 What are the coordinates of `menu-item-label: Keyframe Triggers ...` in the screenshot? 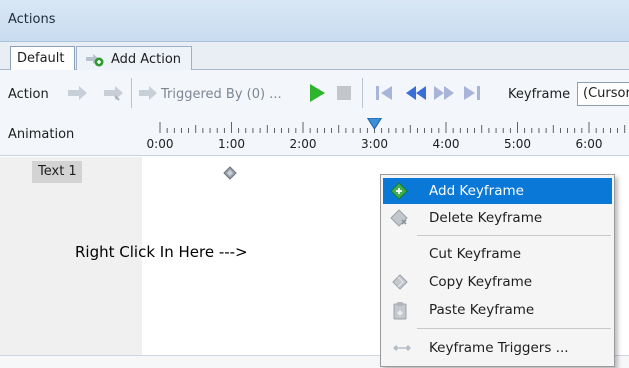 It's located at (499, 348).